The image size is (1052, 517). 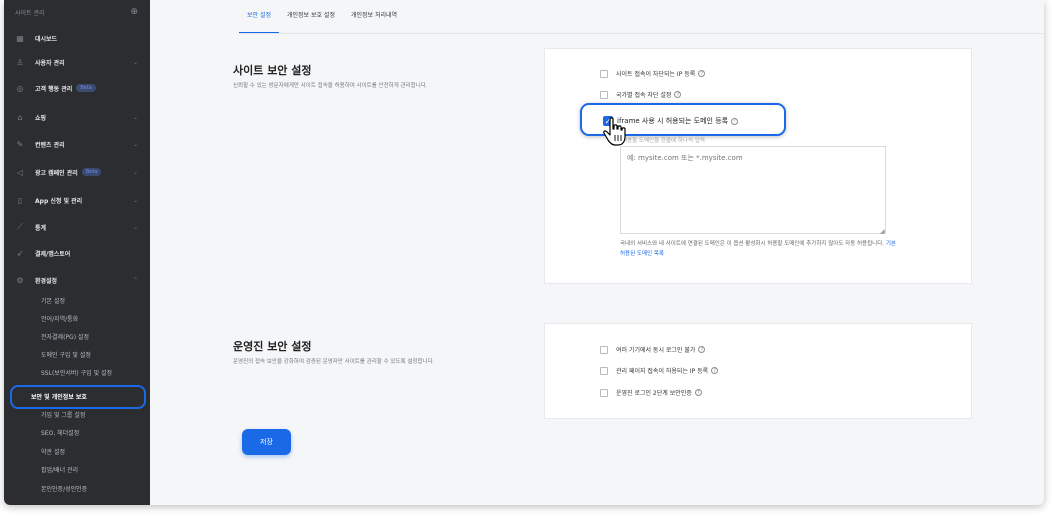 I want to click on sidebar-sub-domain: 도메인 구입 및 설정, so click(x=77, y=354).